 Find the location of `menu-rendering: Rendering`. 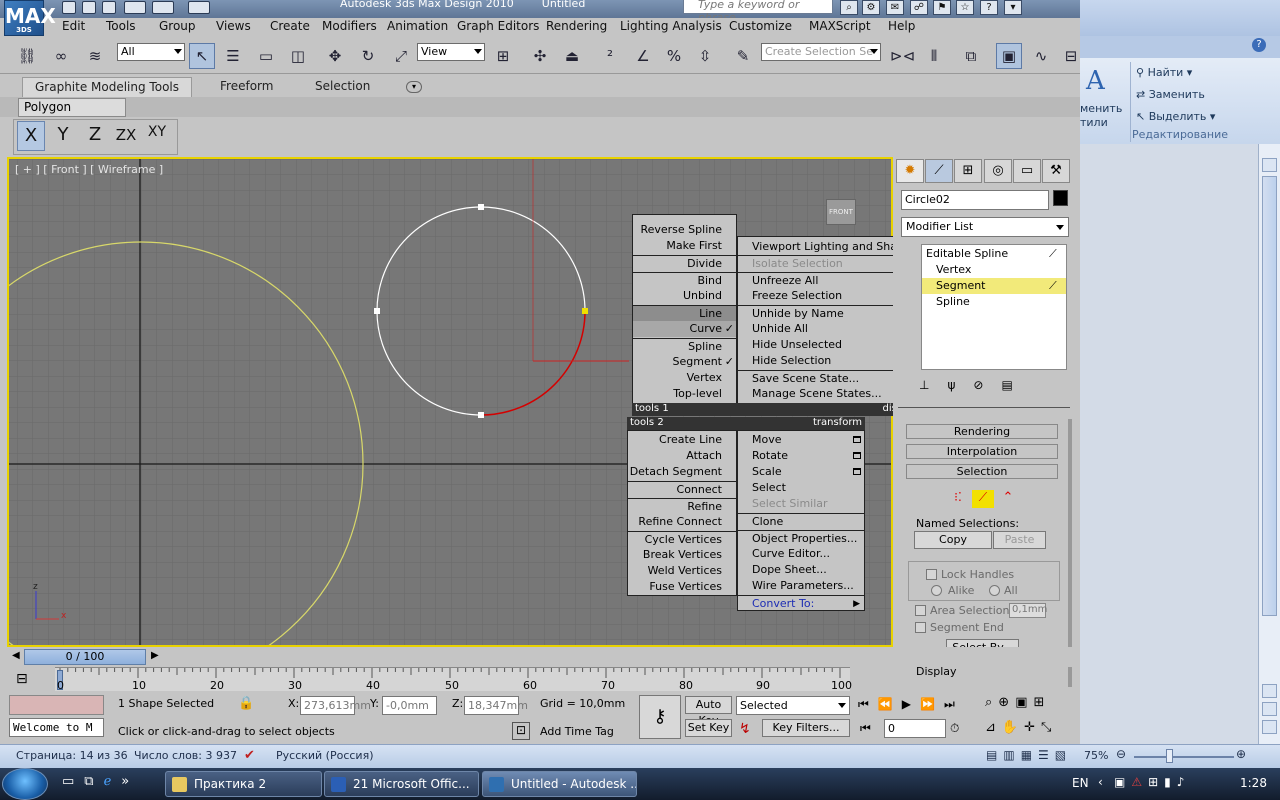

menu-rendering: Rendering is located at coordinates (576, 26).